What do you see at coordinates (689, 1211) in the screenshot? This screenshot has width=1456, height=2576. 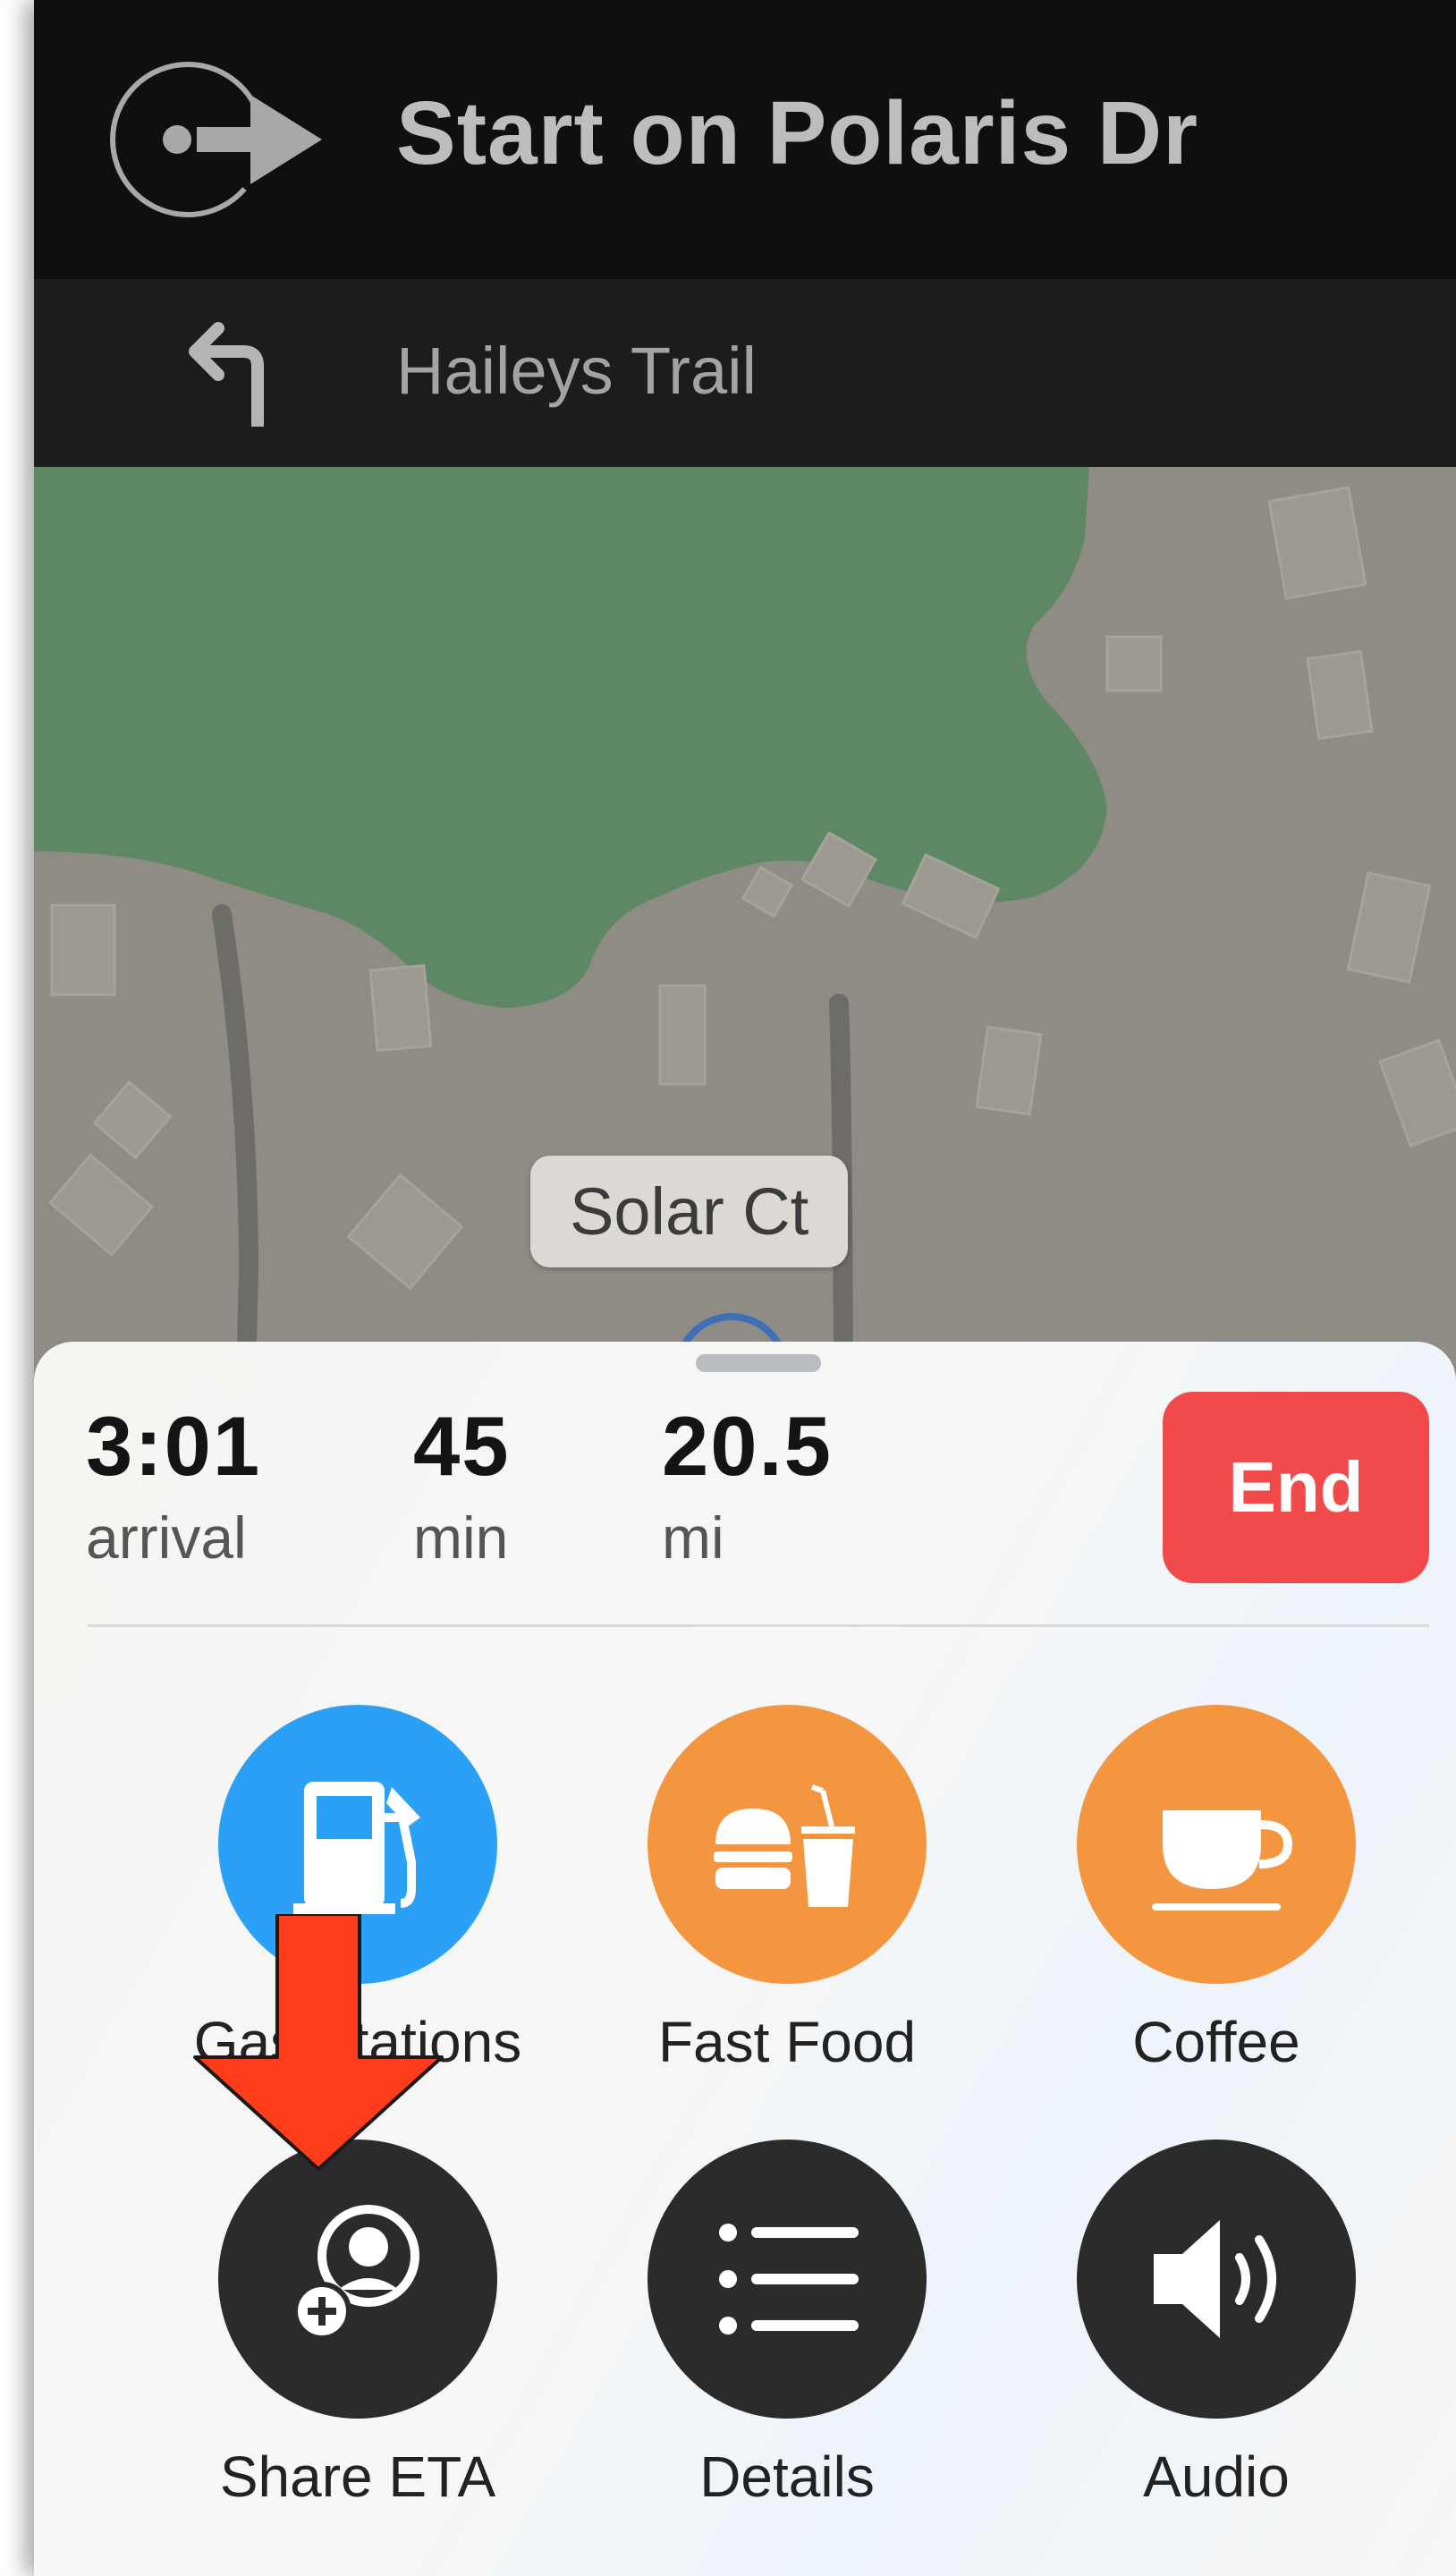 I see `street-label-solar-ct: Solar Ct` at bounding box center [689, 1211].